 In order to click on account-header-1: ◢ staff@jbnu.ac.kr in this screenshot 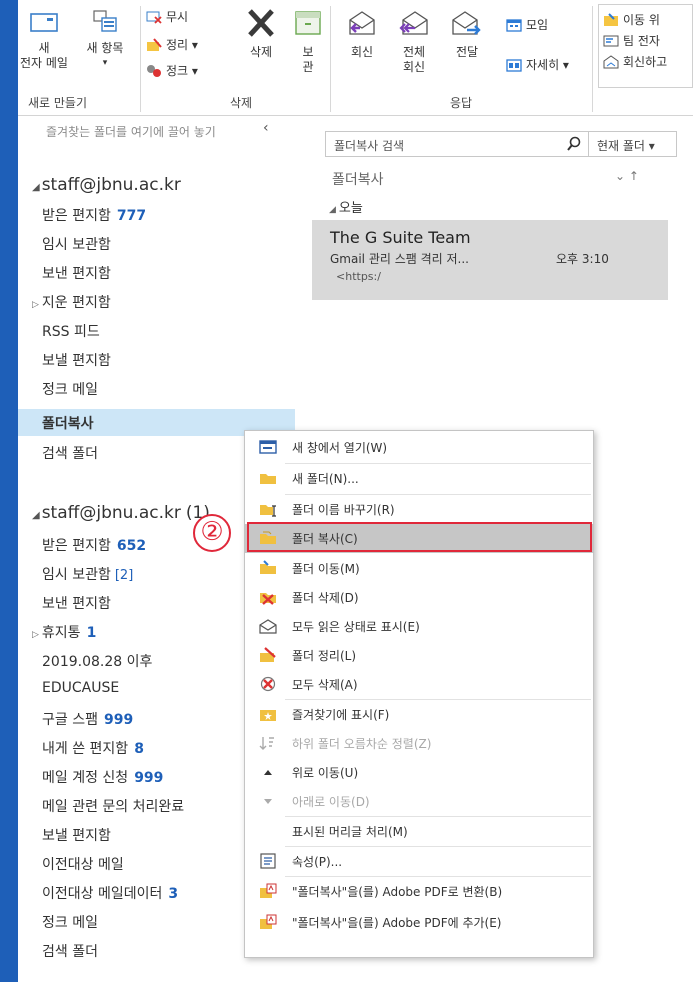, I will do `click(106, 185)`.